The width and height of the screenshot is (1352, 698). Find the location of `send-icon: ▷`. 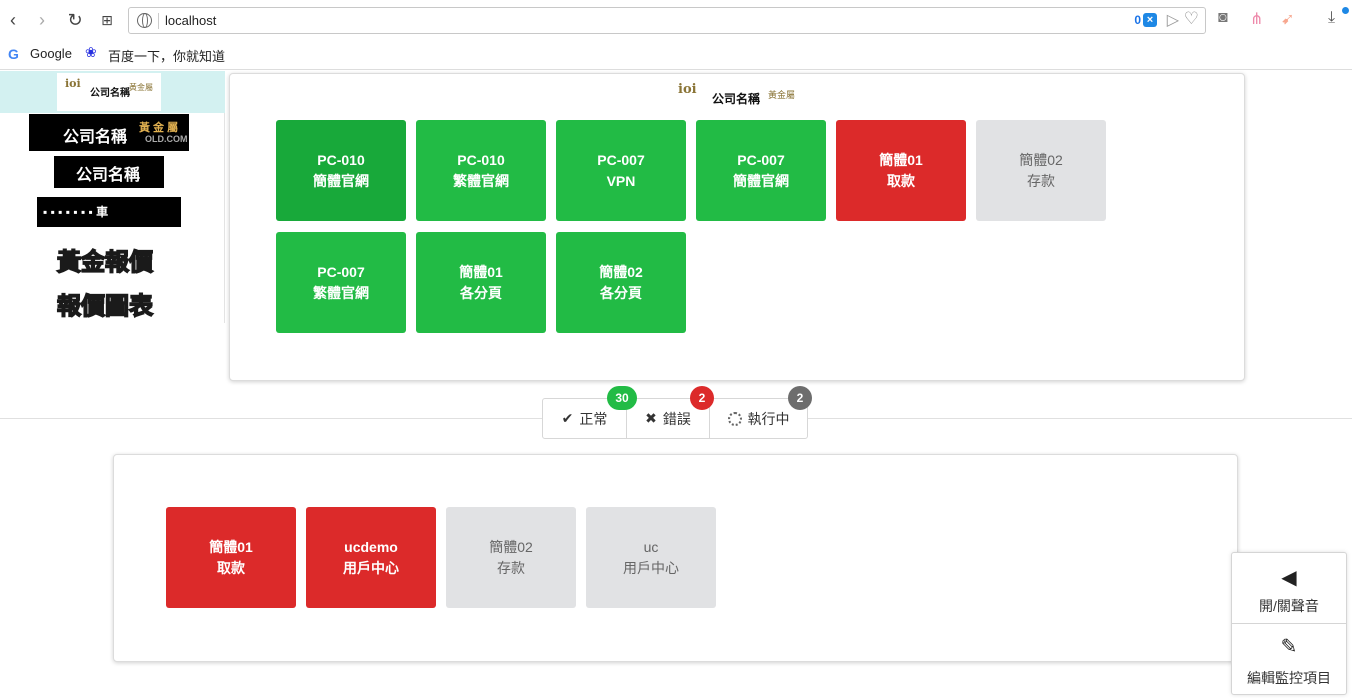

send-icon: ▷ is located at coordinates (1173, 20).